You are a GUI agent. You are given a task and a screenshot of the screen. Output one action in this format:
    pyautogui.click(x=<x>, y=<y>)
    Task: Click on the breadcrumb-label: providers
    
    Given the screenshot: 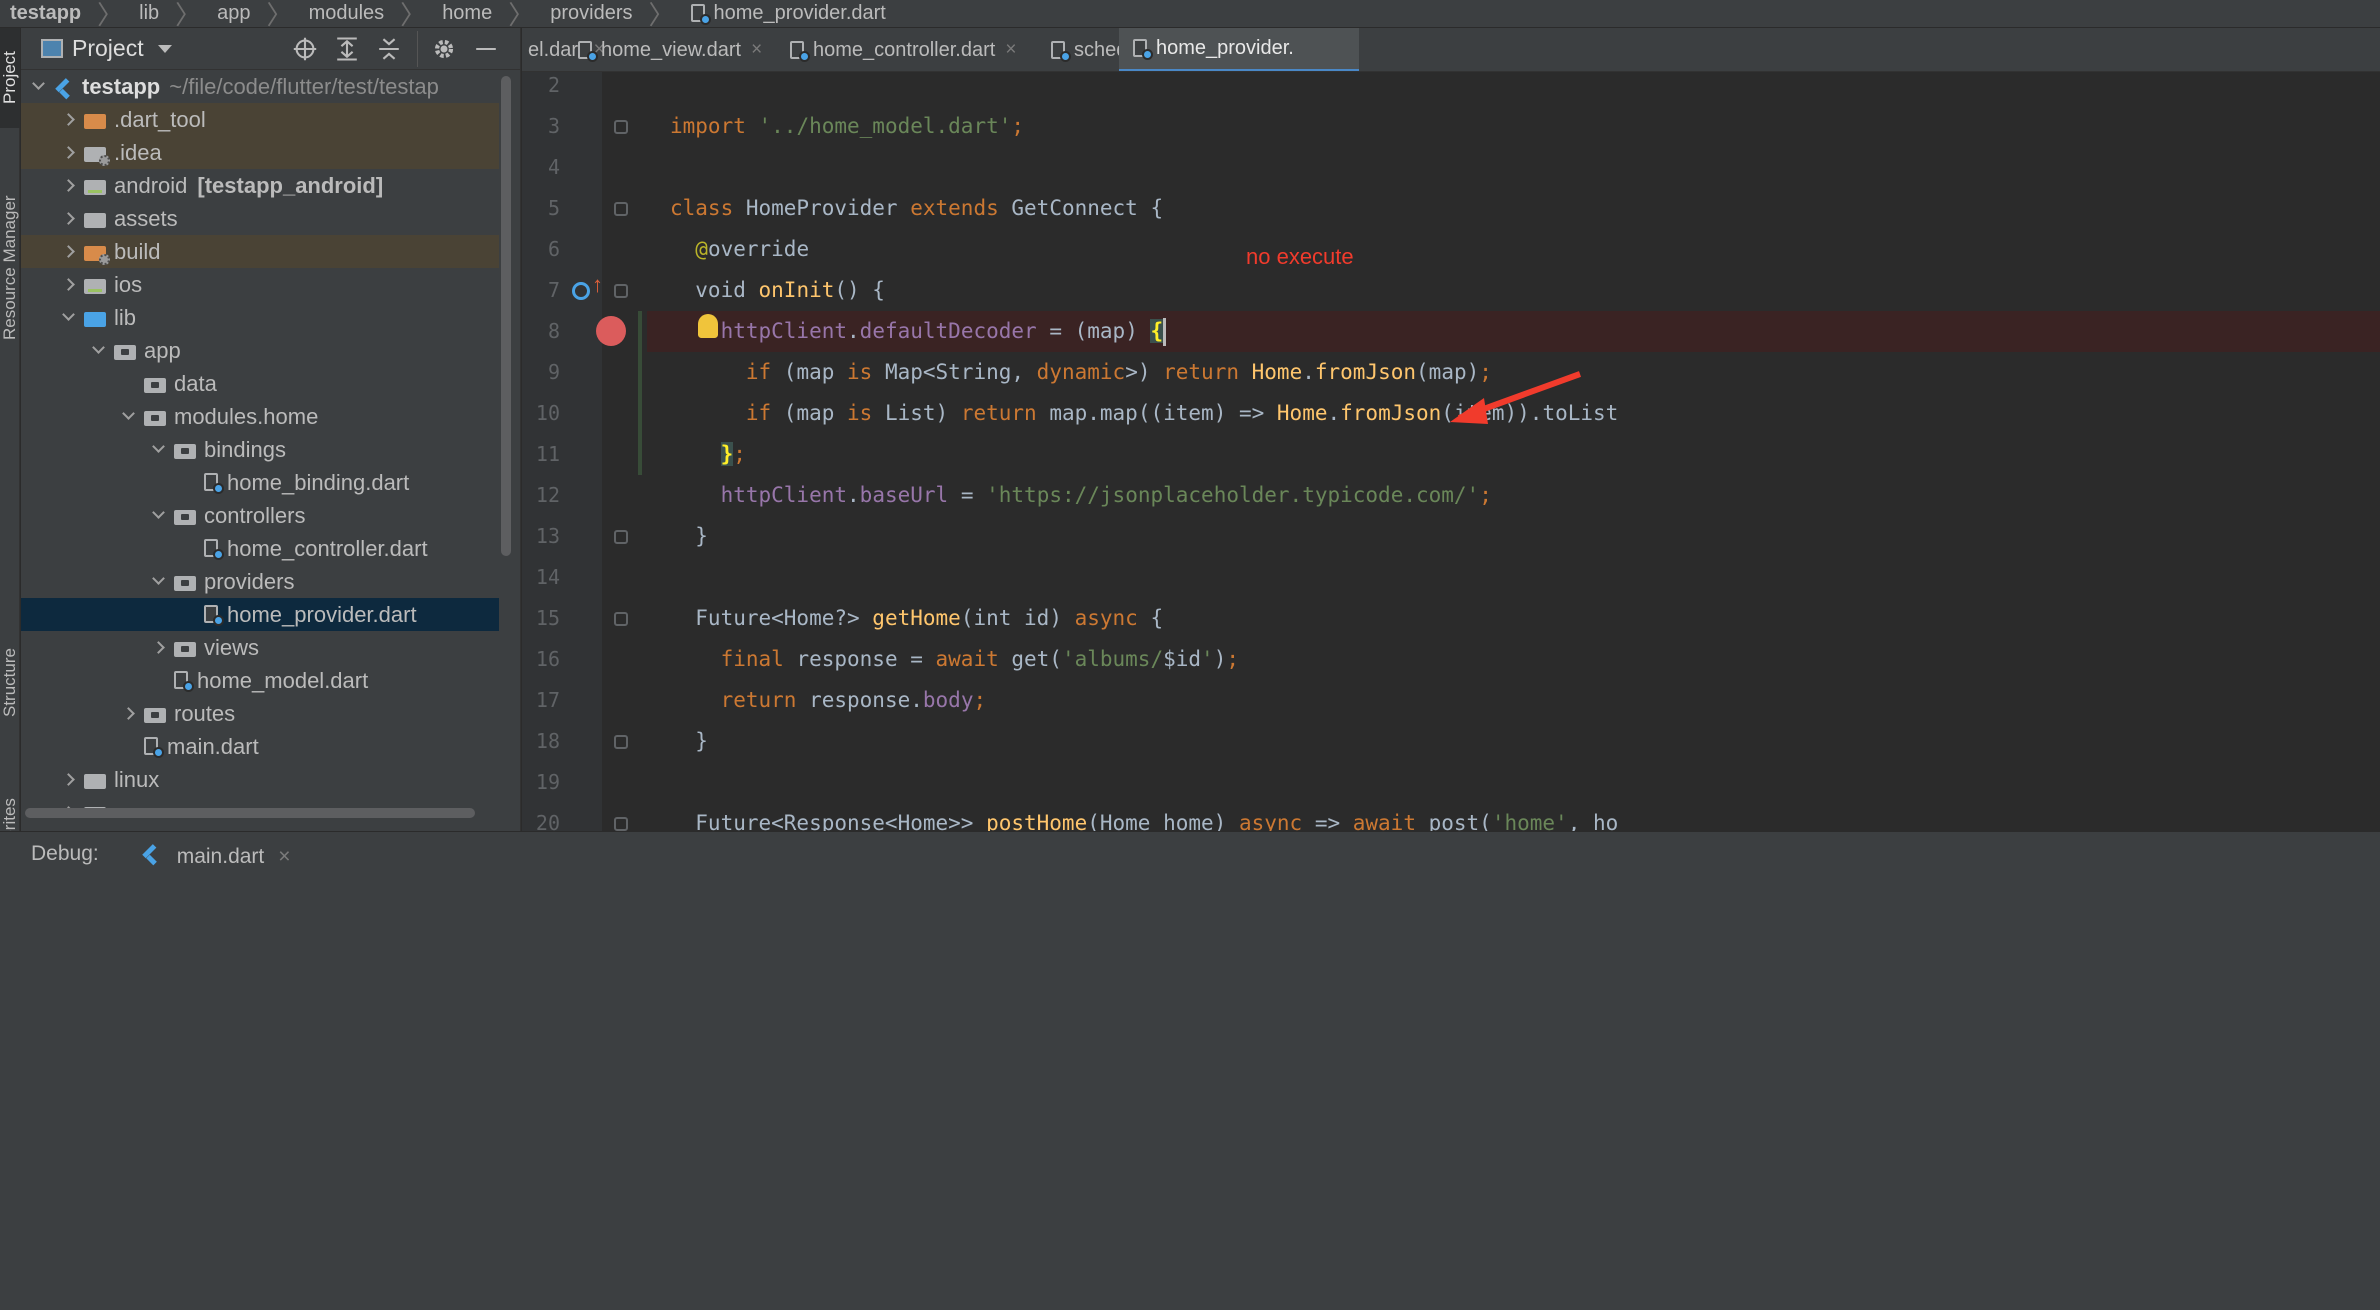 What is the action you would take?
    pyautogui.click(x=591, y=13)
    